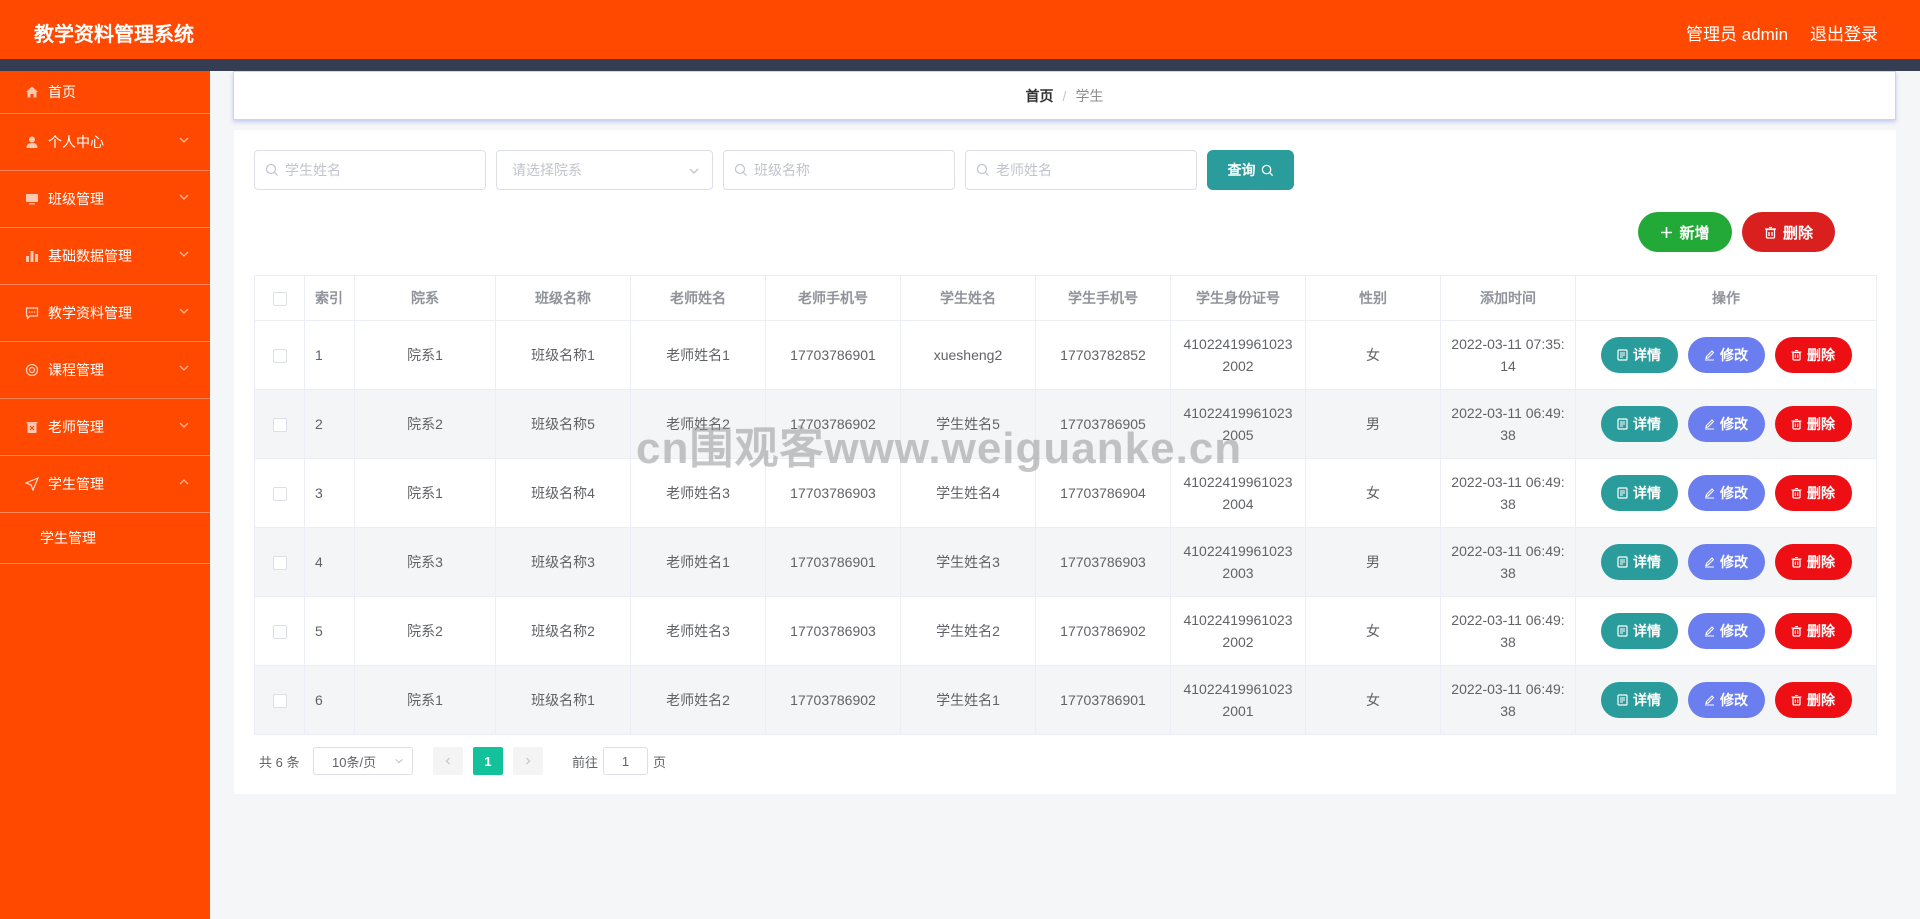 The image size is (1920, 919). What do you see at coordinates (488, 761) in the screenshot?
I see `page-number-current: 1` at bounding box center [488, 761].